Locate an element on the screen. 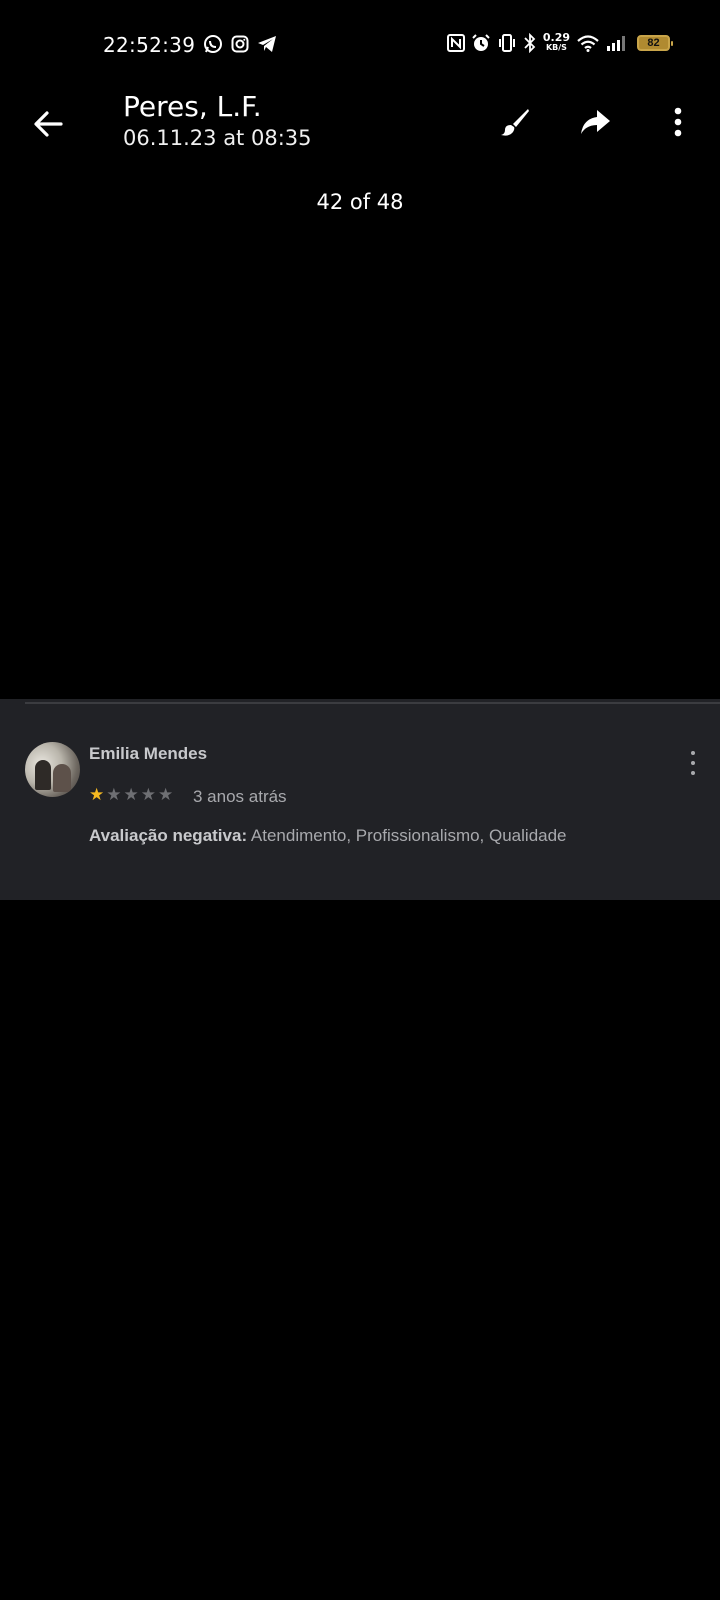 This screenshot has width=720, height=1600. avatar is located at coordinates (52, 769).